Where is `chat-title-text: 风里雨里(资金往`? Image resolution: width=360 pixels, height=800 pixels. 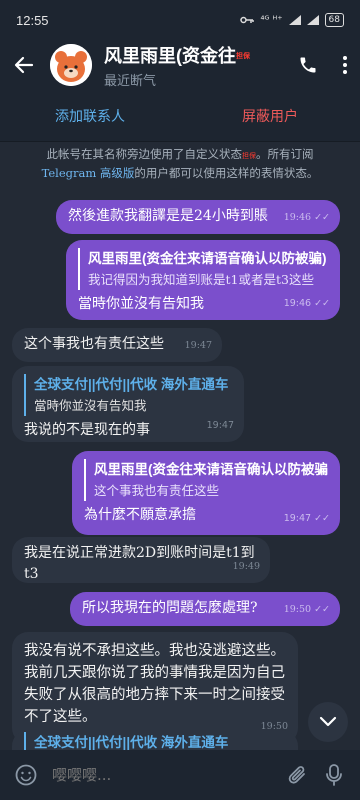 chat-title-text: 风里雨里(资金往 is located at coordinates (170, 55).